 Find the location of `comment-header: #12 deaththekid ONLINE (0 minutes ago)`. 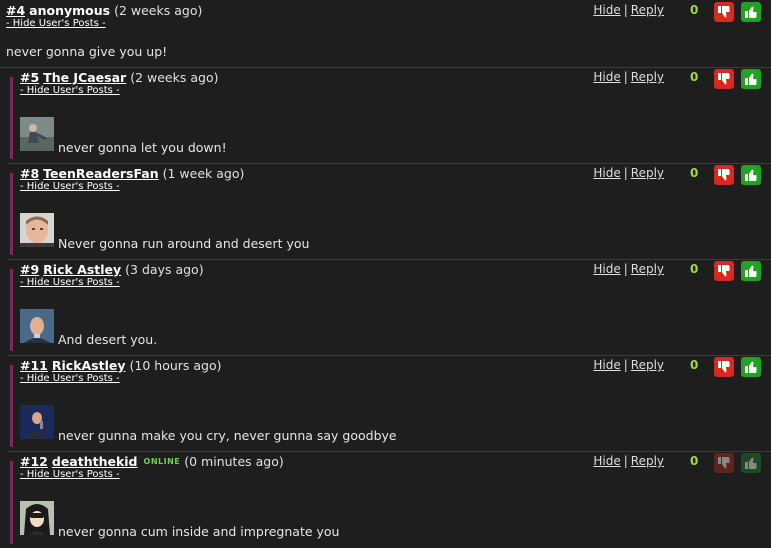

comment-header: #12 deaththekid ONLINE (0 minutes ago) is located at coordinates (152, 461).